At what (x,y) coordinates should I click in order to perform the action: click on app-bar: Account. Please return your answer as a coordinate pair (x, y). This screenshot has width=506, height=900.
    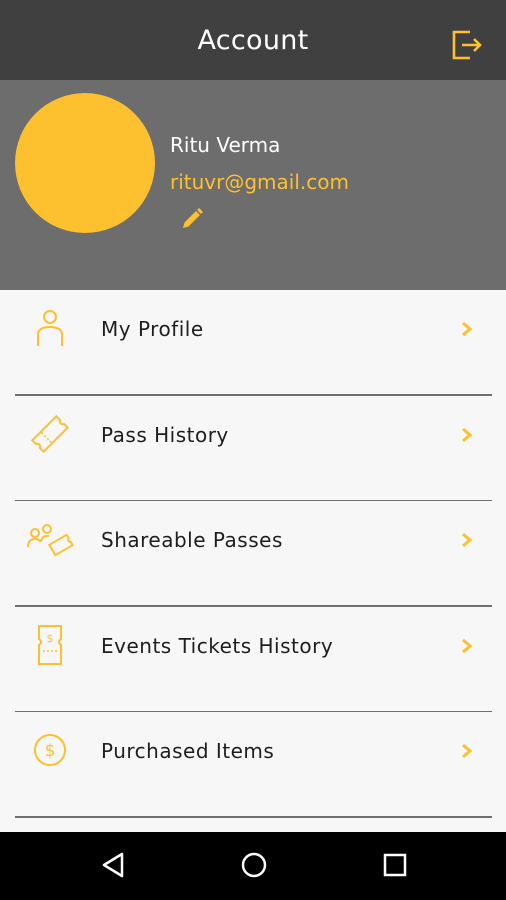
    Looking at the image, I should click on (253, 40).